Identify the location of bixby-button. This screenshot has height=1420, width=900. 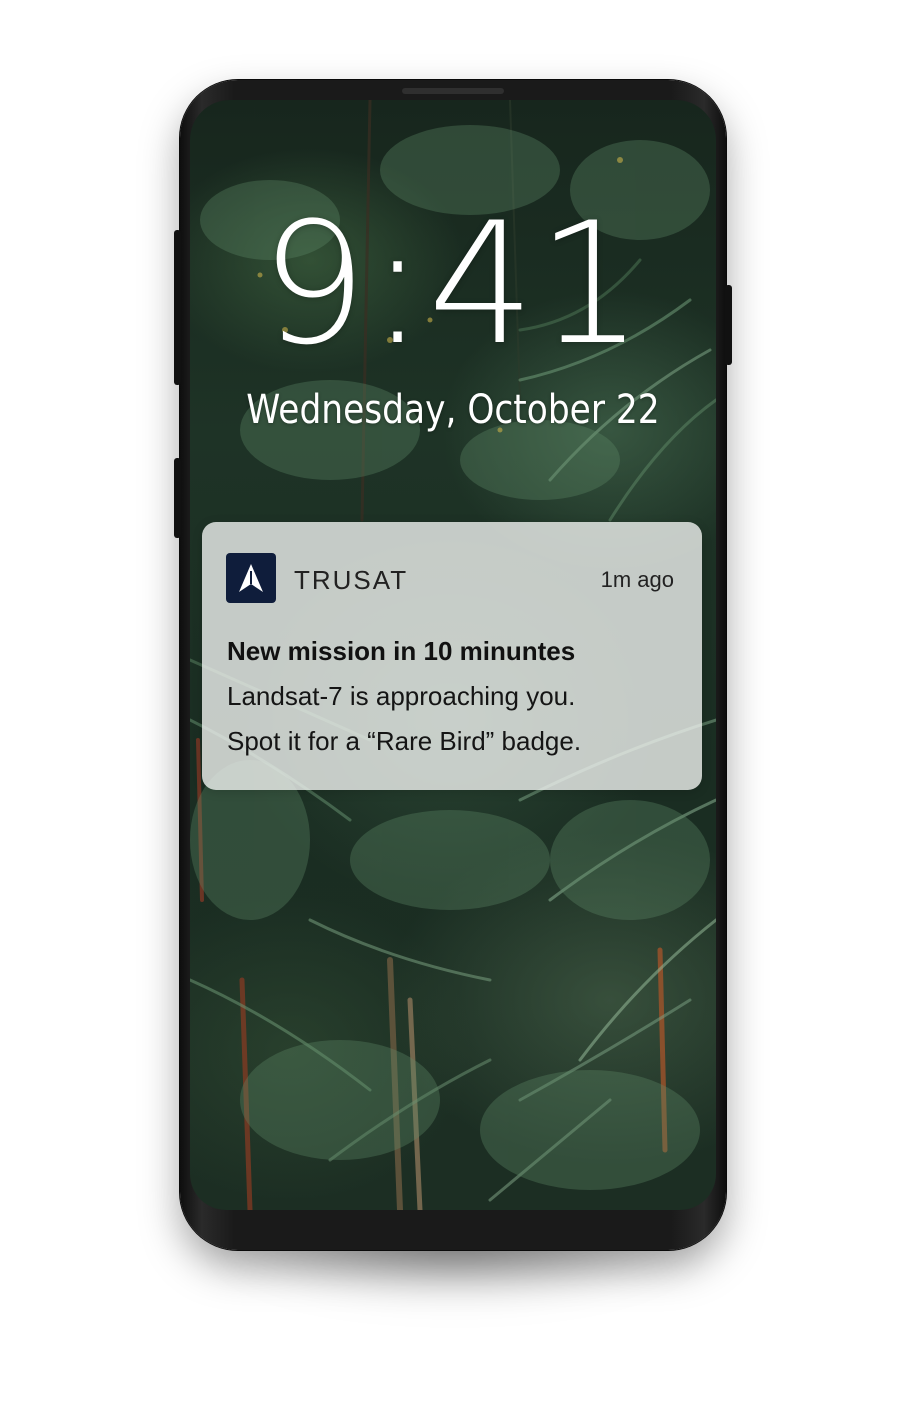
(177, 498).